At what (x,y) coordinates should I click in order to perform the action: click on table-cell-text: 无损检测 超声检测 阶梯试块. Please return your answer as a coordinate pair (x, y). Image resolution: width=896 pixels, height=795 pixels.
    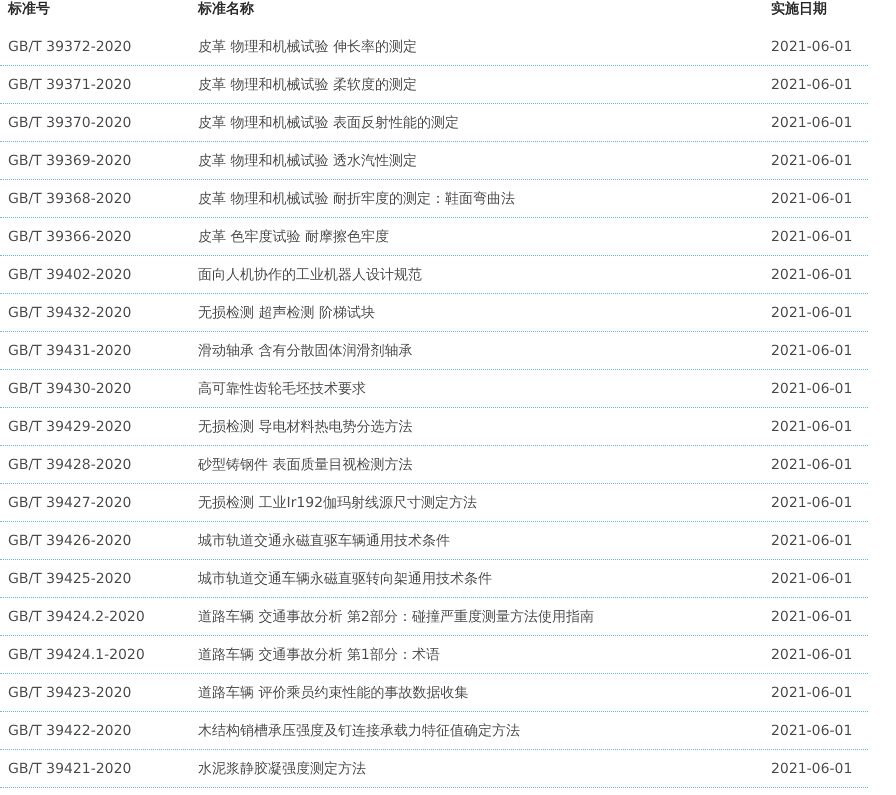
    Looking at the image, I should click on (287, 313).